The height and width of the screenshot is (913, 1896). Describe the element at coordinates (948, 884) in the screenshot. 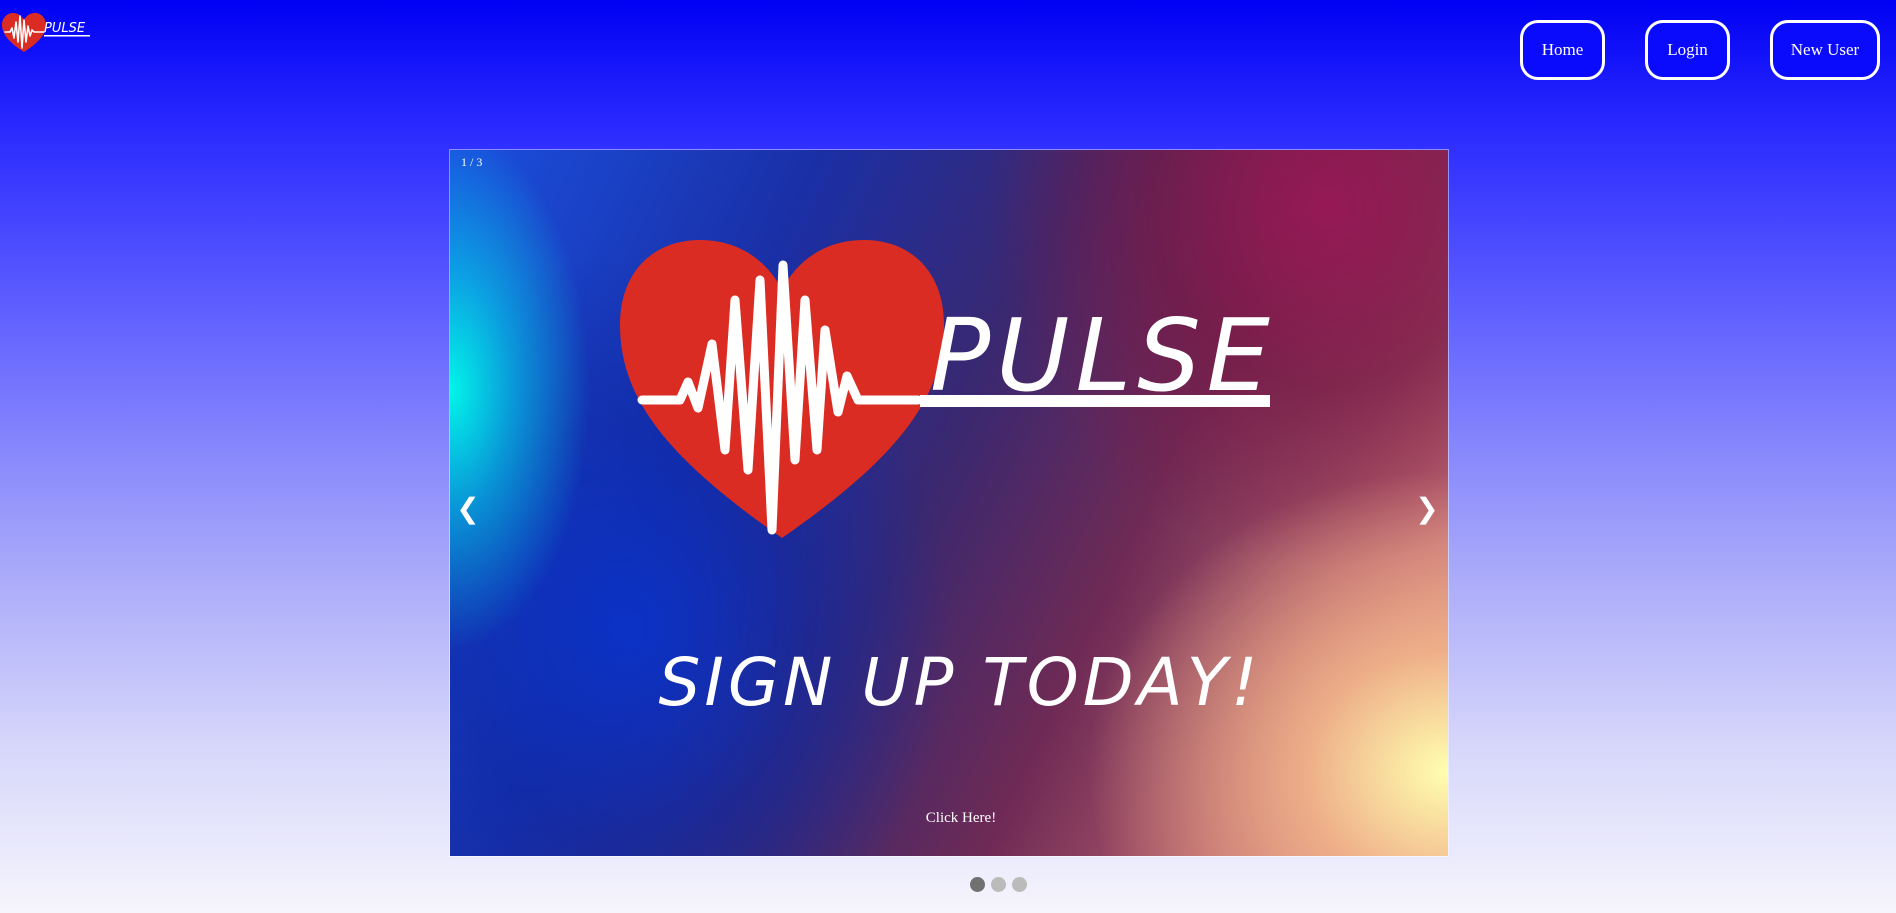

I see `slide-indicators` at that location.